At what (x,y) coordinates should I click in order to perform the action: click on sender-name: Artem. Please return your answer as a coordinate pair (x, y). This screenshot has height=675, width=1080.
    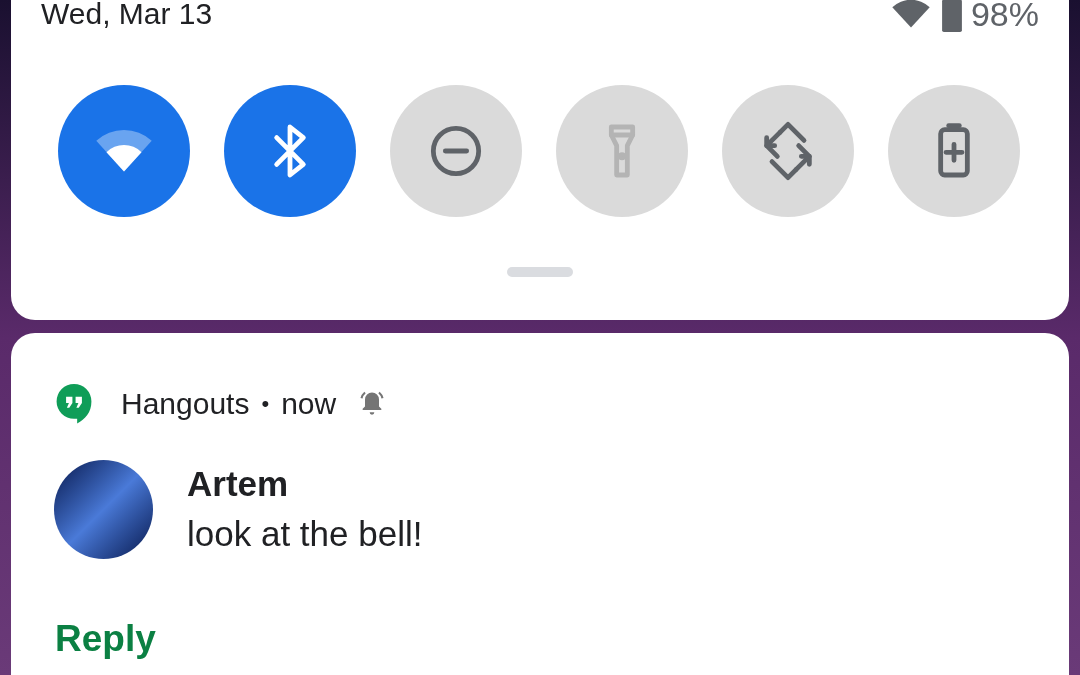
    Looking at the image, I should click on (238, 484).